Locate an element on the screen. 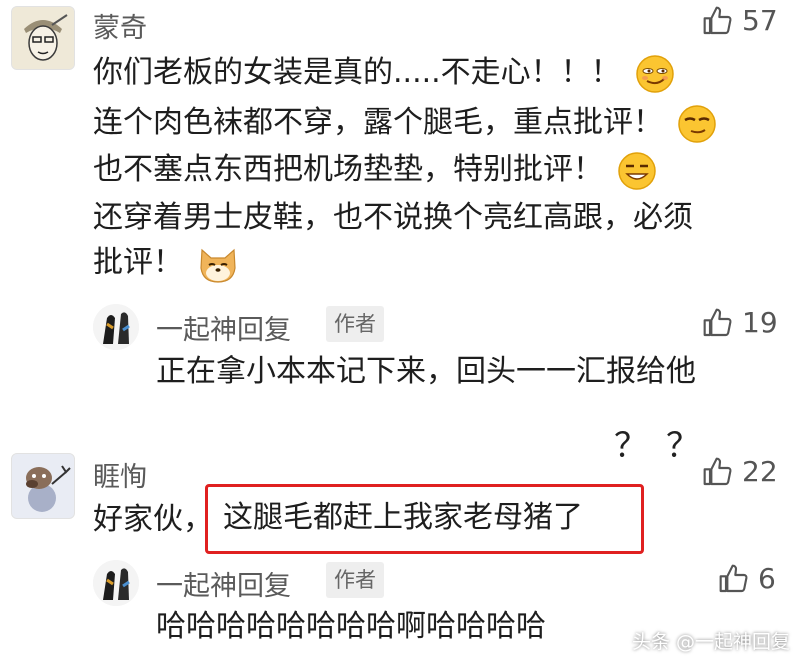  avatar-mengqi is located at coordinates (43, 38).